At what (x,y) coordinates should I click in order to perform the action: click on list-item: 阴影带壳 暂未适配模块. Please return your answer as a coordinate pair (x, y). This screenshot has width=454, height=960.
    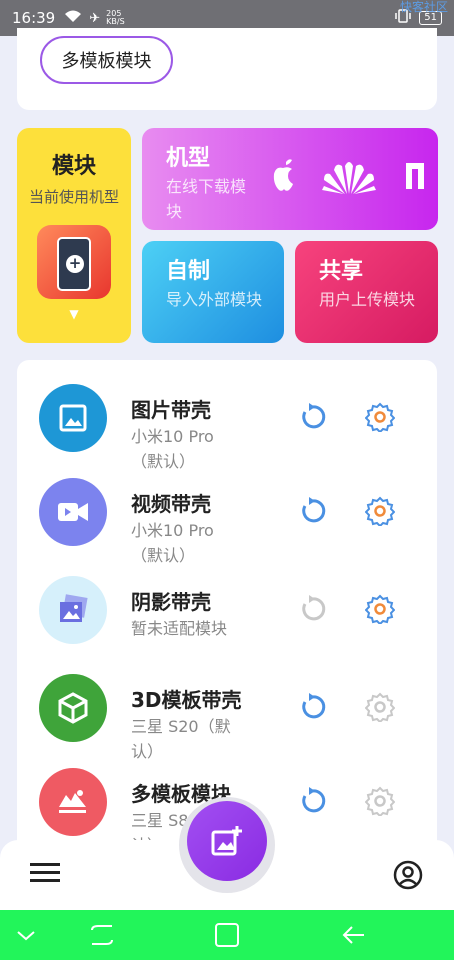
    Looking at the image, I should click on (227, 610).